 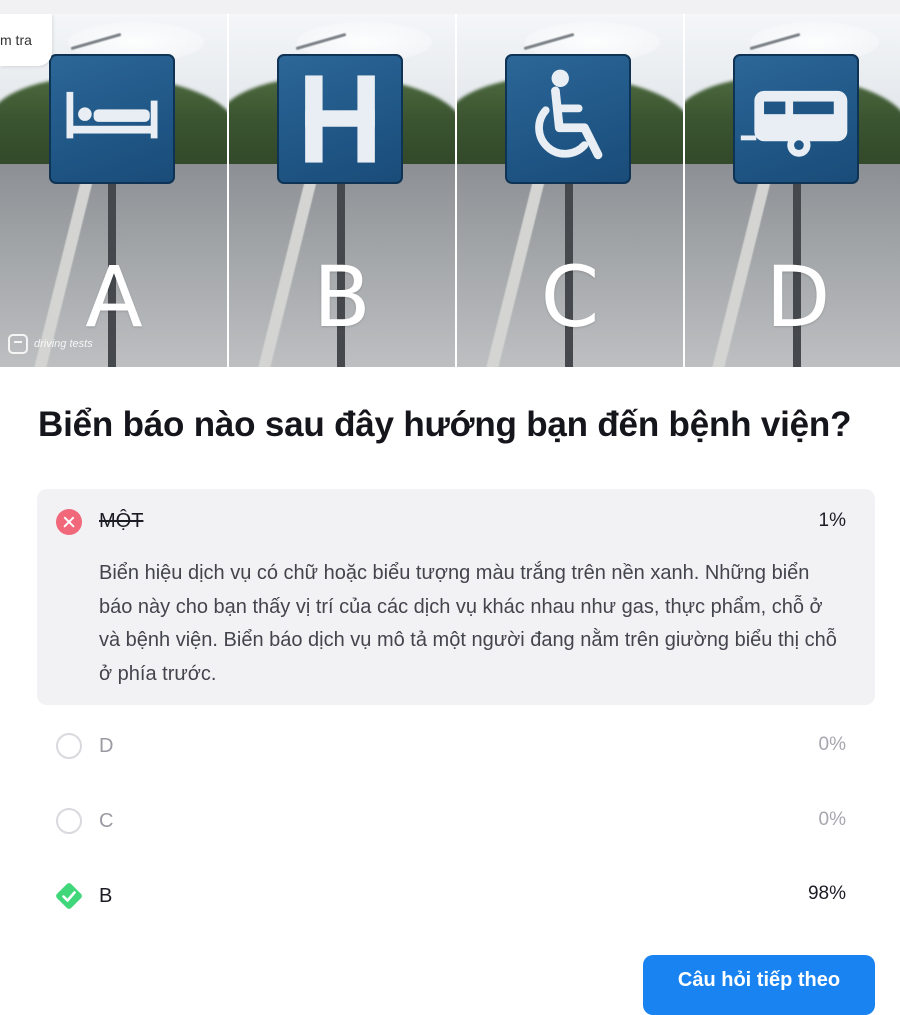 What do you see at coordinates (18, 344) in the screenshot?
I see `logo-icon` at bounding box center [18, 344].